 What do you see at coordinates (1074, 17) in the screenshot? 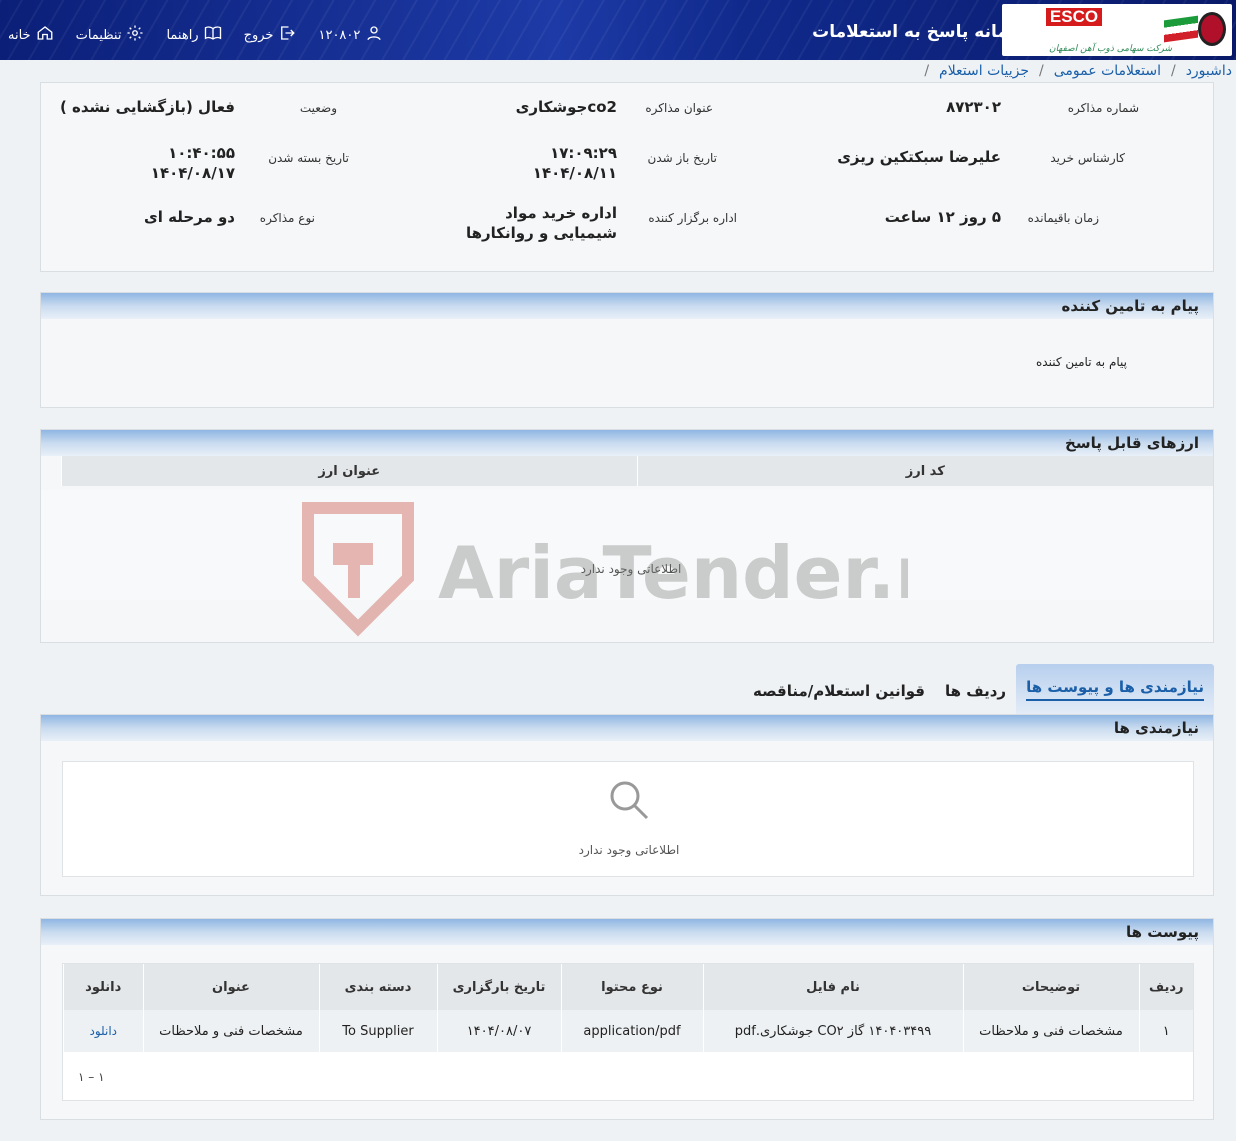
I see `logo-text: ESCO` at bounding box center [1074, 17].